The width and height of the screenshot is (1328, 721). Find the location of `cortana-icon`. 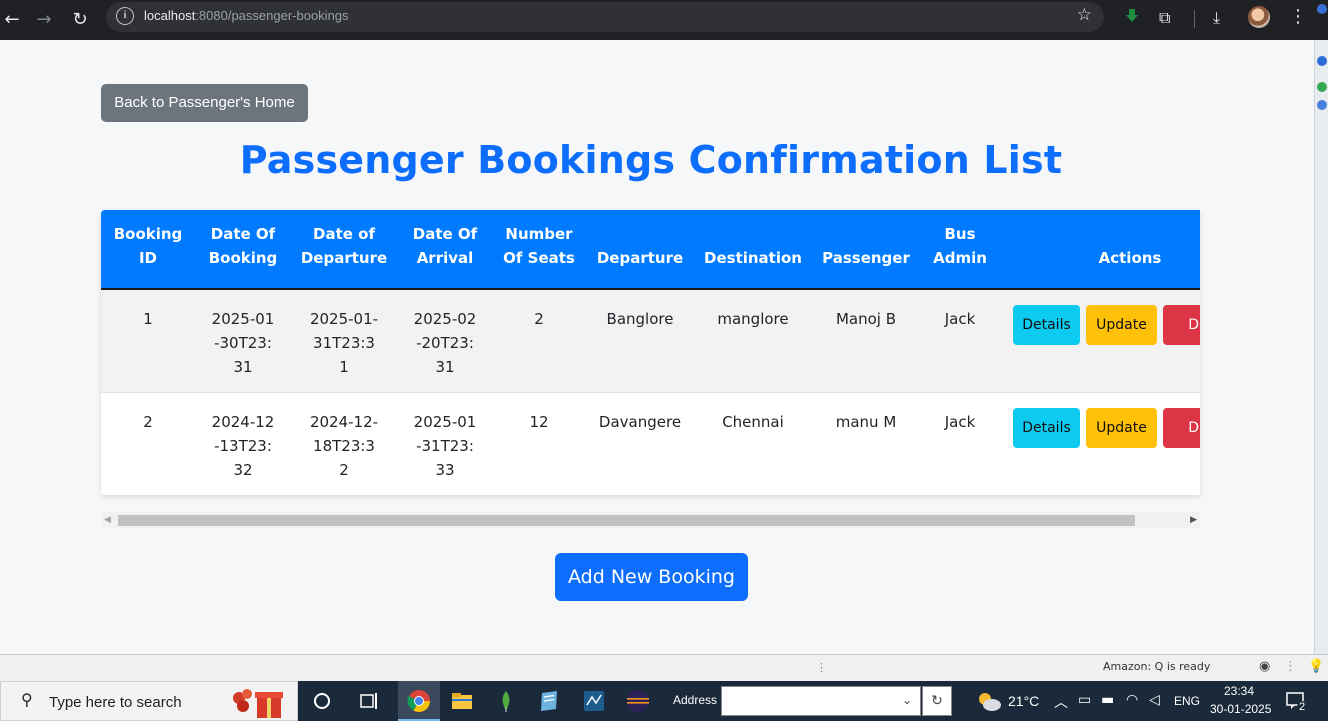

cortana-icon is located at coordinates (322, 701).